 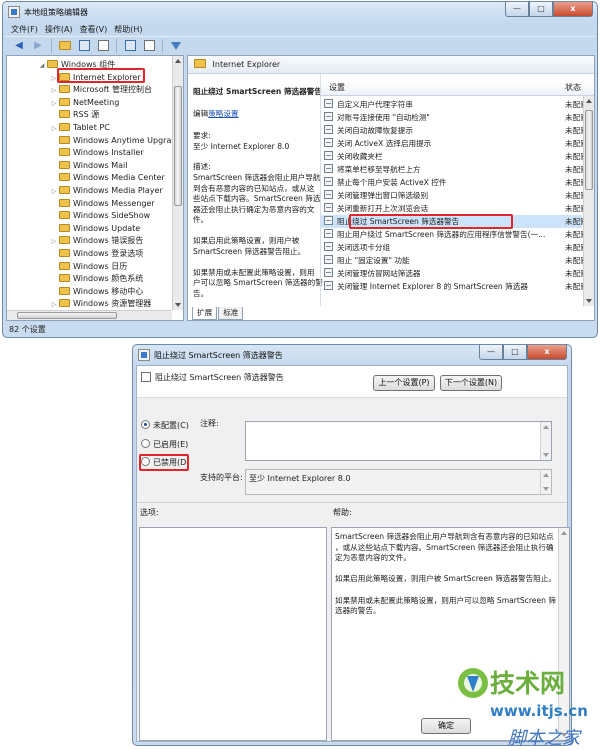 What do you see at coordinates (100, 303) in the screenshot?
I see `tree-item: ▷ Windows 资源管理器` at bounding box center [100, 303].